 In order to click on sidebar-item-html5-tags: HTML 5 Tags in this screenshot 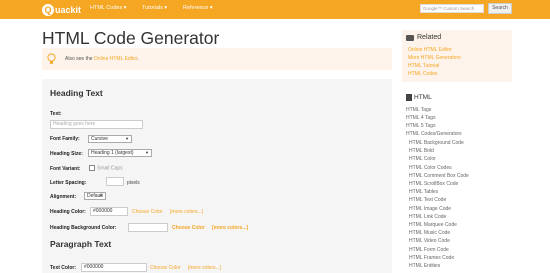, I will do `click(420, 126)`.